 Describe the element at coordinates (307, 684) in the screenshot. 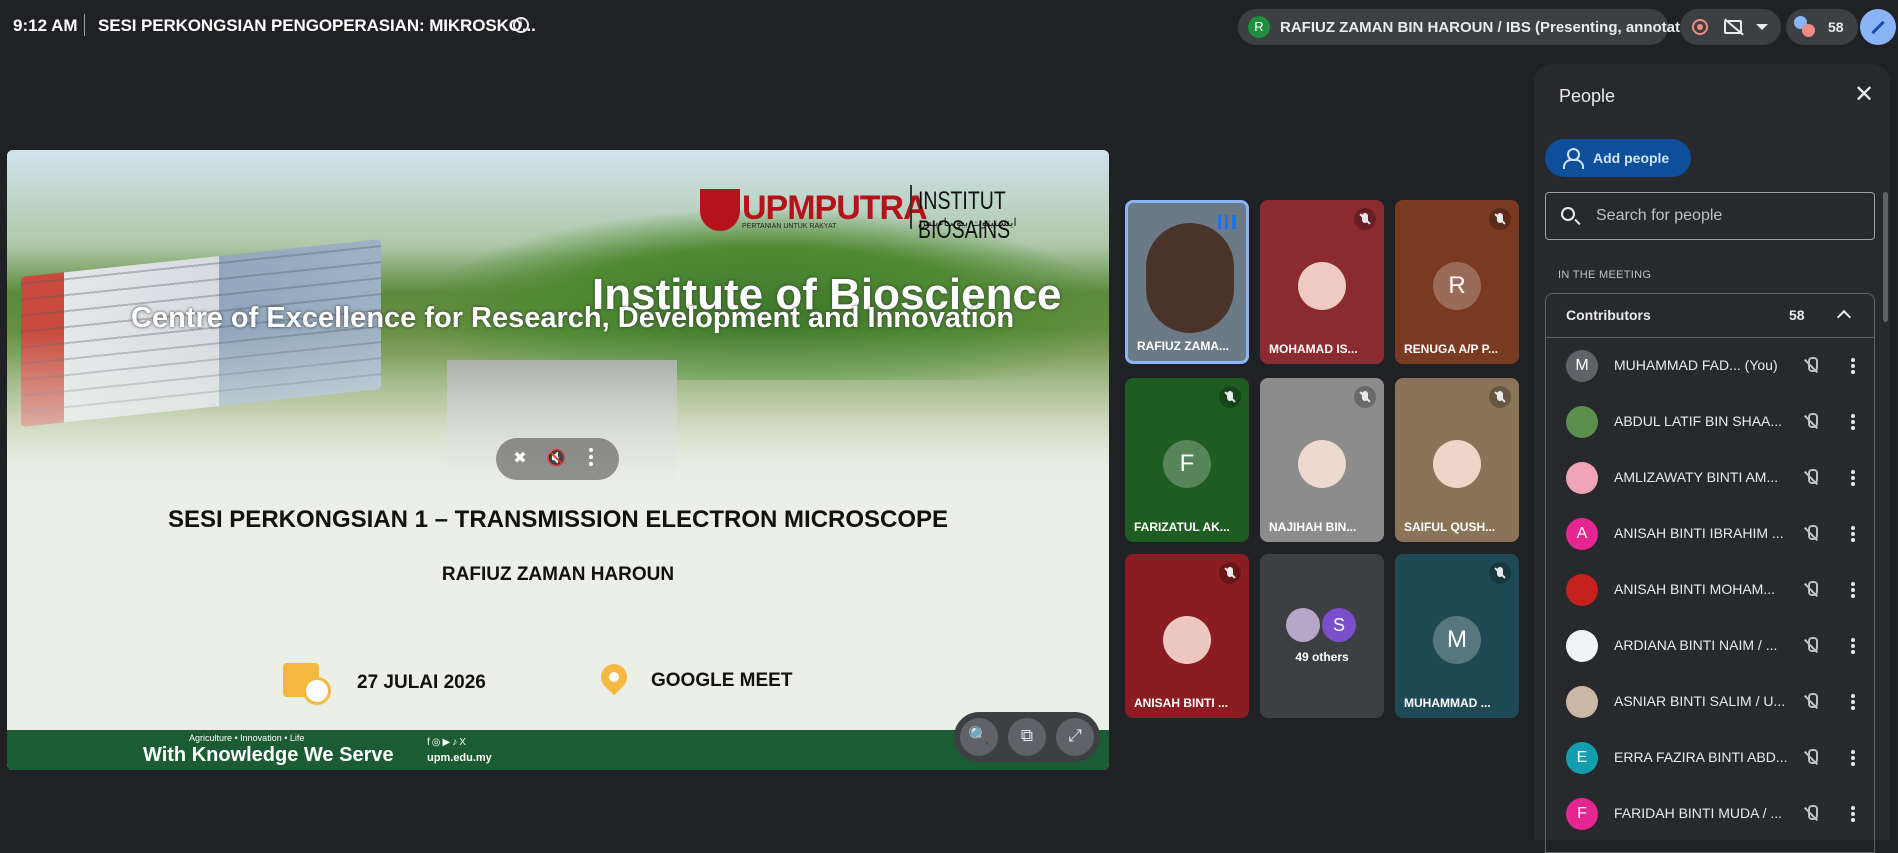

I see `calendar-icon` at that location.